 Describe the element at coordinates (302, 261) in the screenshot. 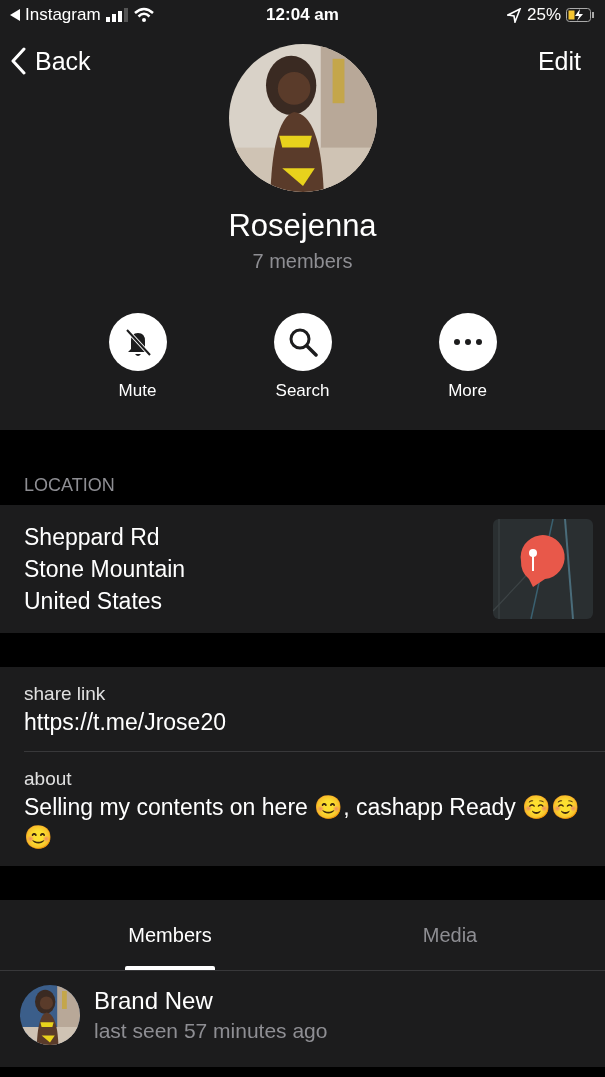

I see `member-count: 7 members` at that location.